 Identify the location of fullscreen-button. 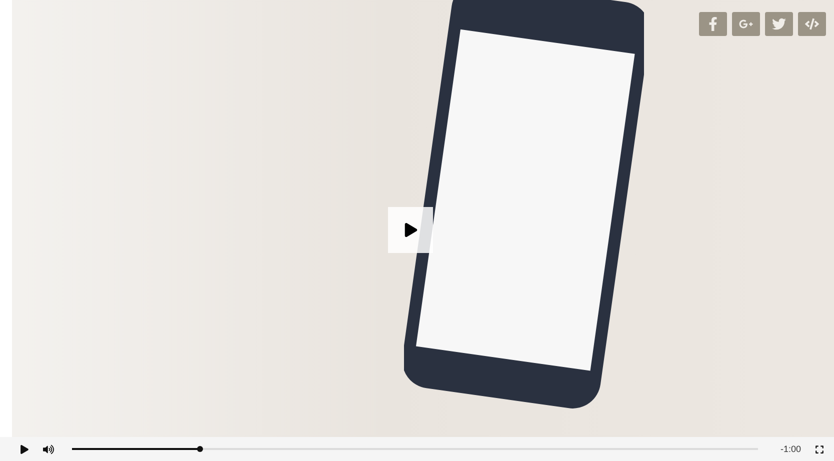
(819, 449).